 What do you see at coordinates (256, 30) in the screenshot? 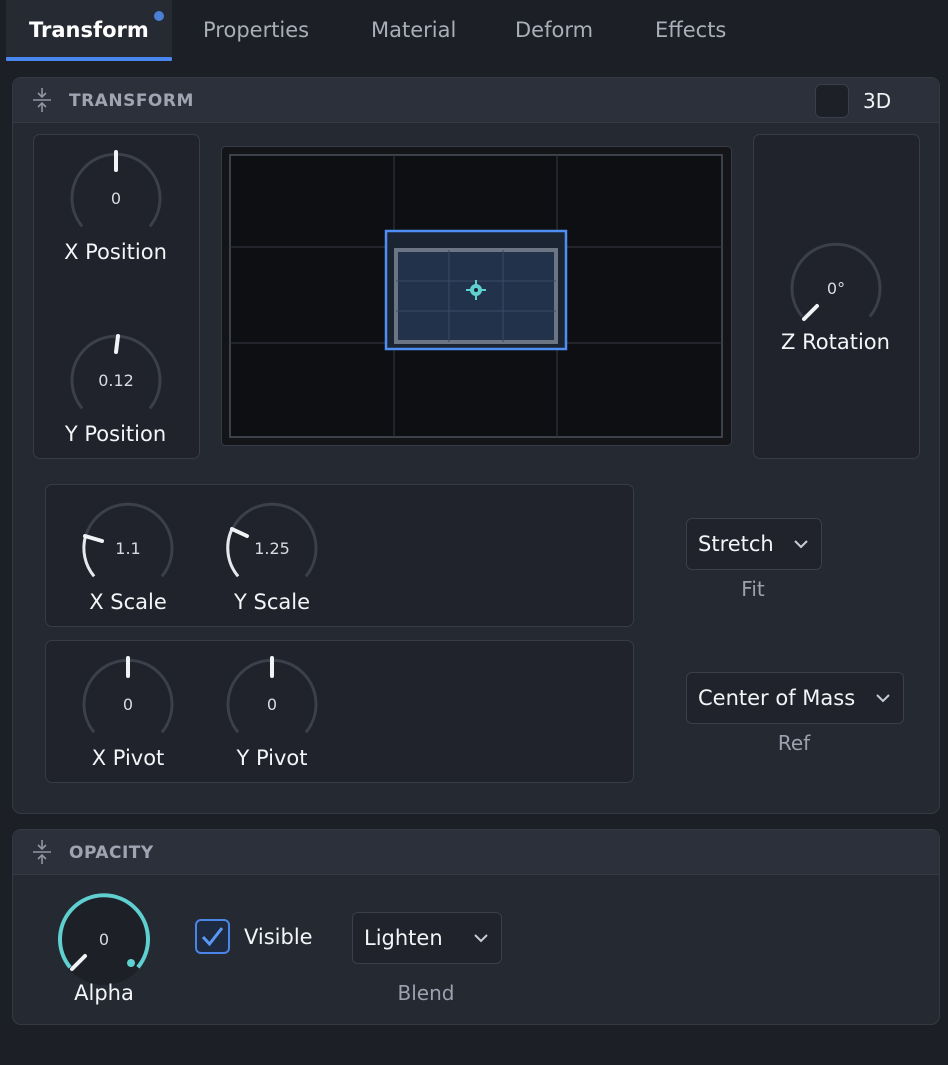
I see `tab-properties: Properties` at bounding box center [256, 30].